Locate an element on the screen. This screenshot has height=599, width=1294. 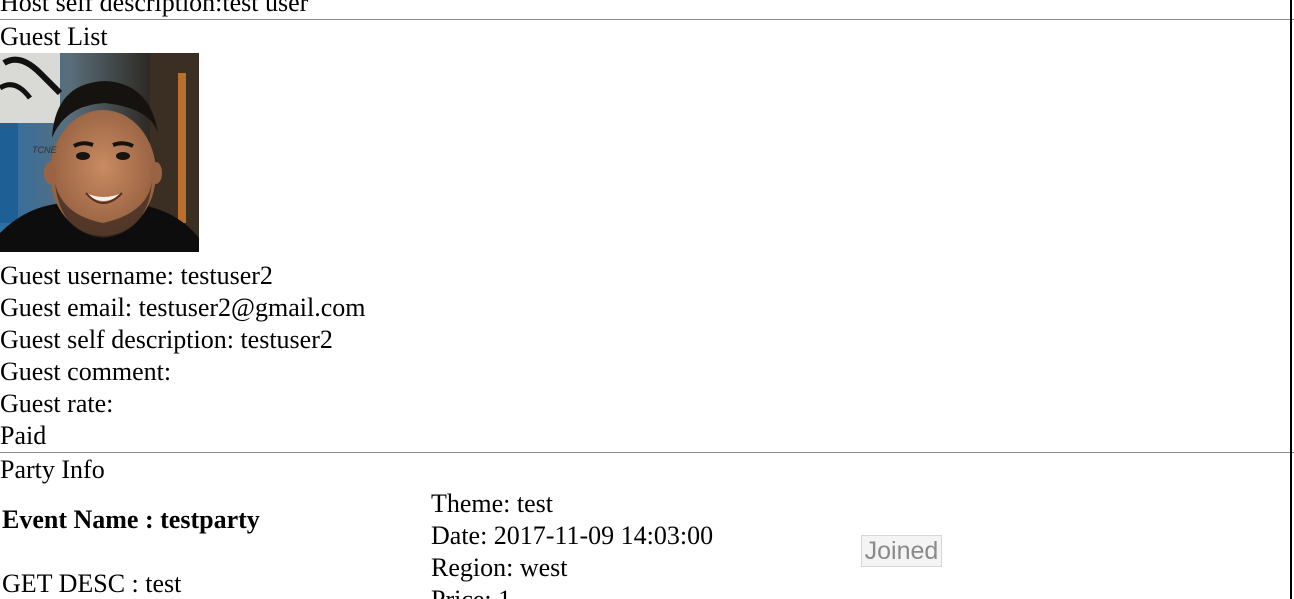
guest-list-heading: Guest List is located at coordinates (54, 36).